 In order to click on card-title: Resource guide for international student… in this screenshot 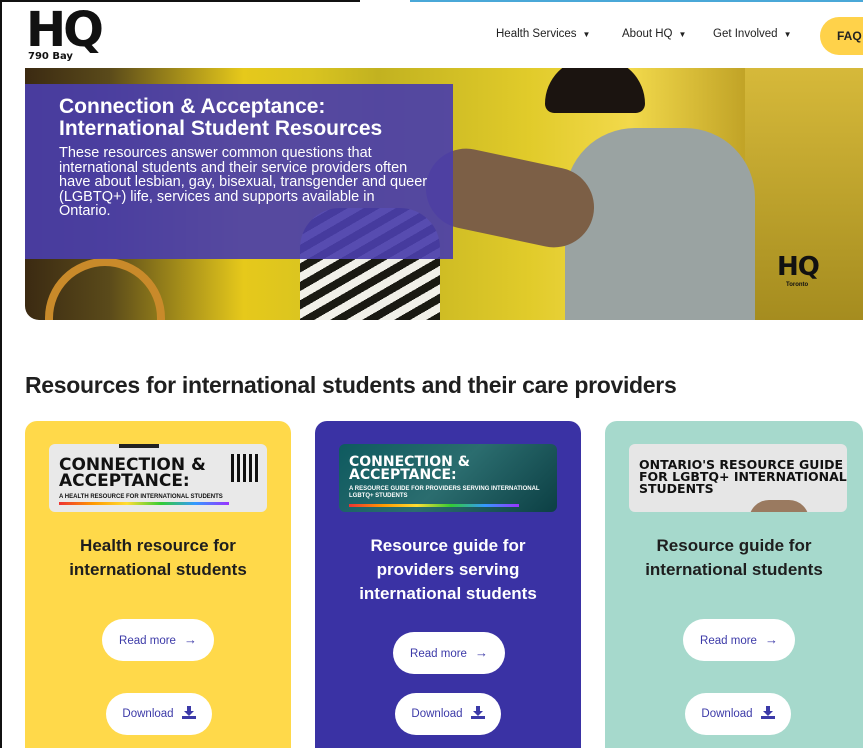, I will do `click(734, 557)`.